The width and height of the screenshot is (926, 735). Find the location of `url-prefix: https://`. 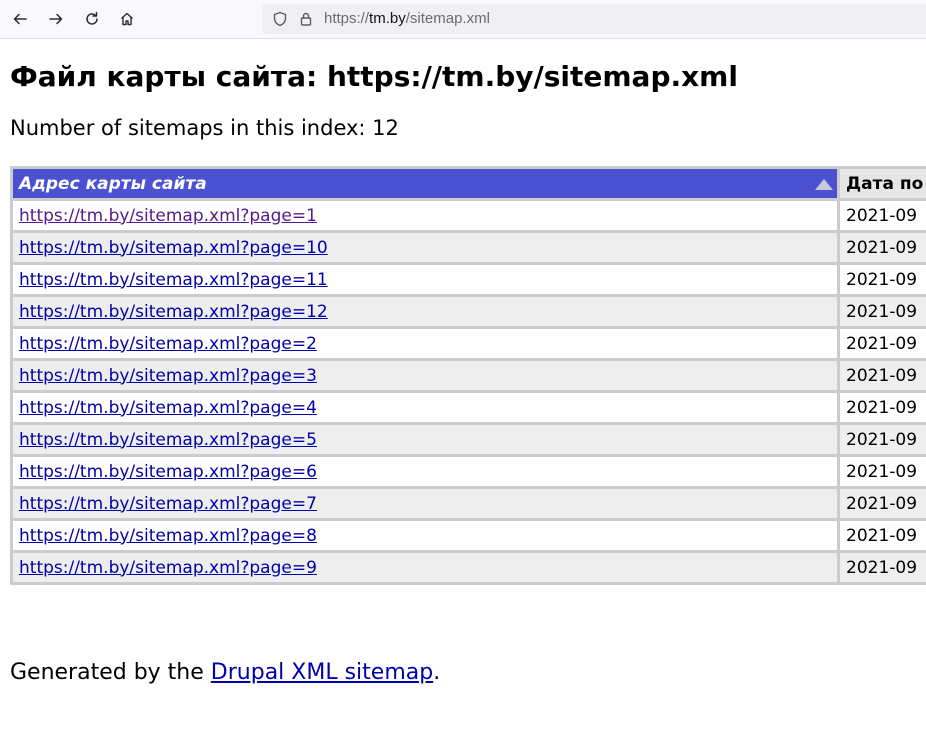

url-prefix: https:// is located at coordinates (347, 18).